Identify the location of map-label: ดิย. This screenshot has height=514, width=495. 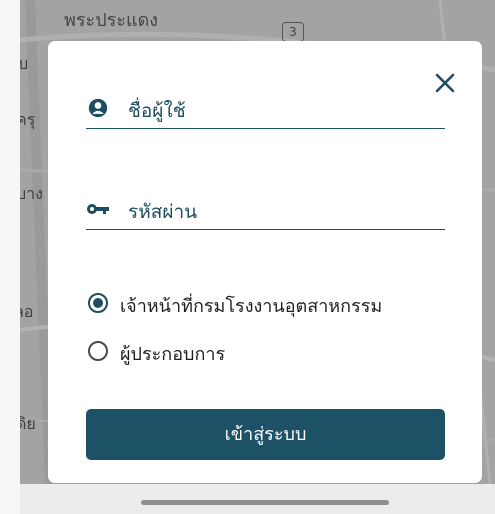
(28, 423).